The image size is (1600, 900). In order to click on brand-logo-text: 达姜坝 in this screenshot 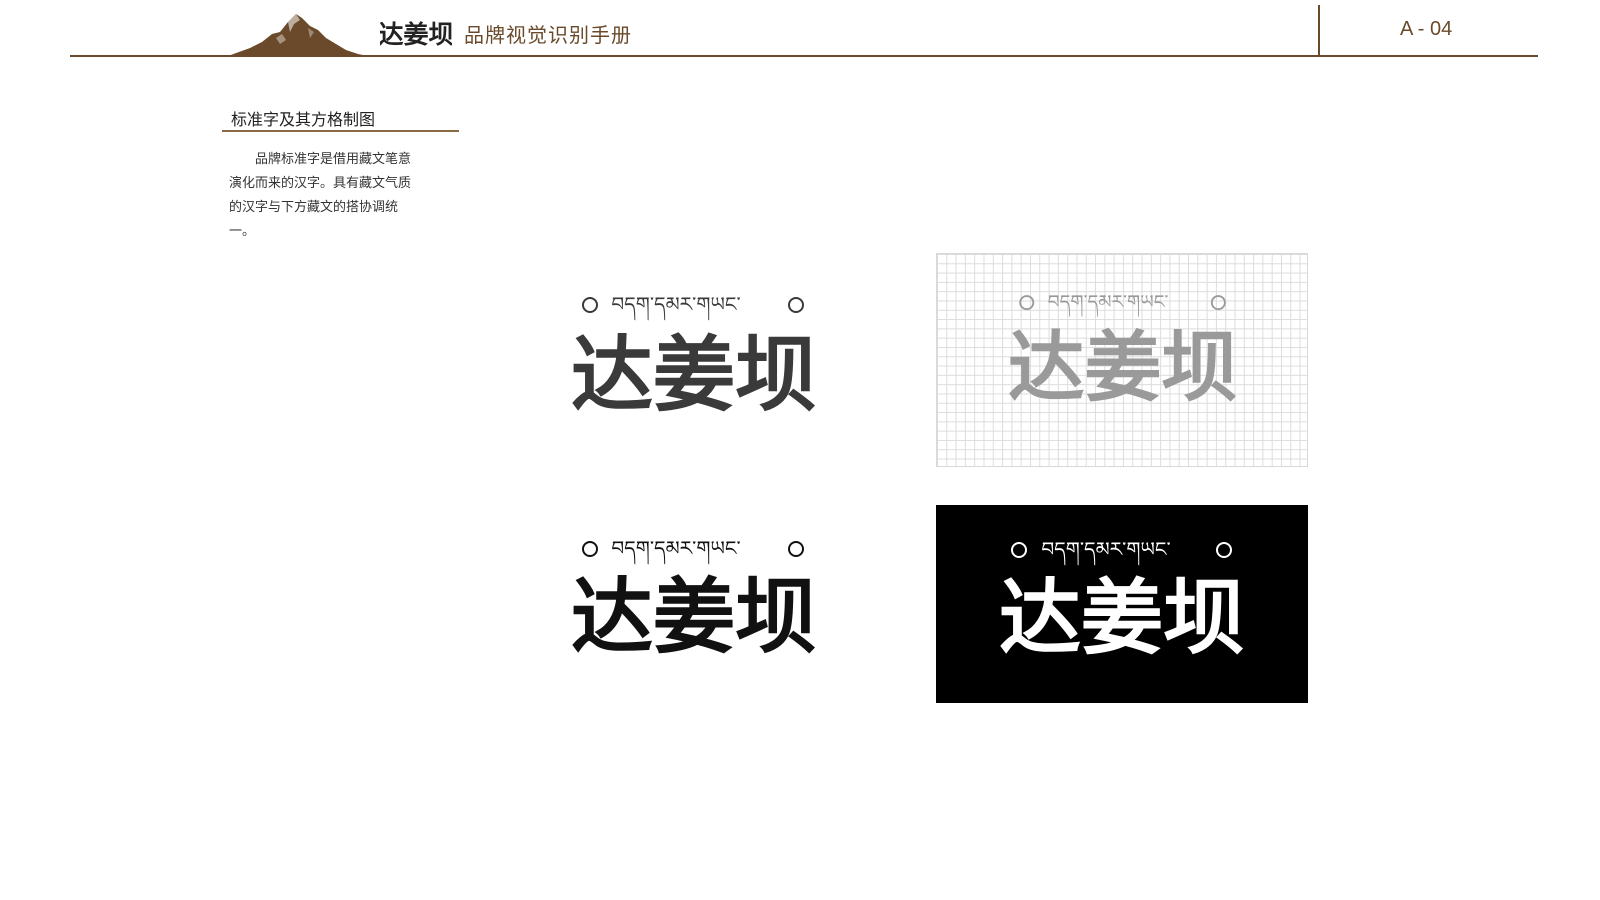, I will do `click(416, 34)`.